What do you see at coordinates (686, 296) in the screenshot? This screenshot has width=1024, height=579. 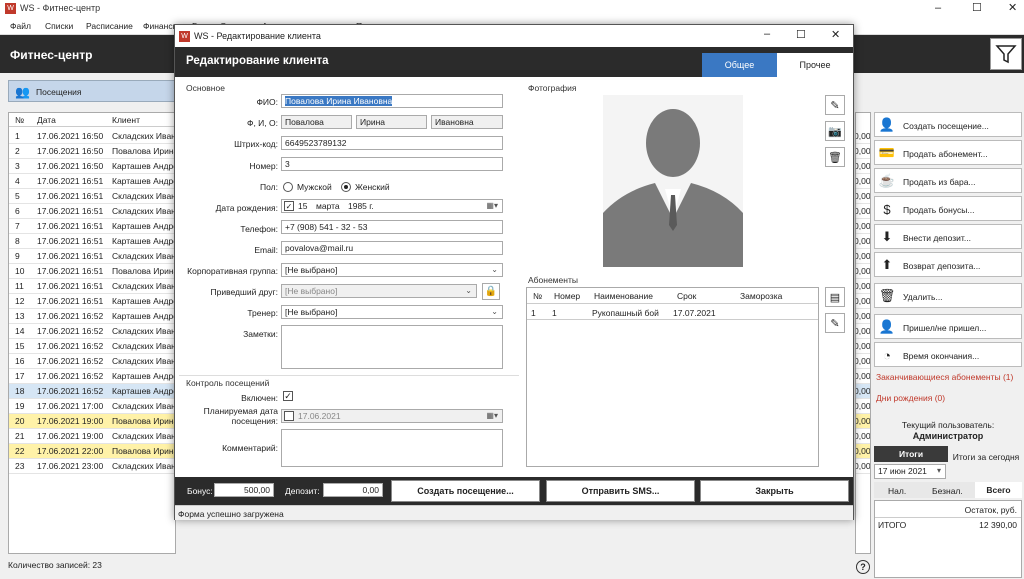 I see `subs-col-term: Срок` at bounding box center [686, 296].